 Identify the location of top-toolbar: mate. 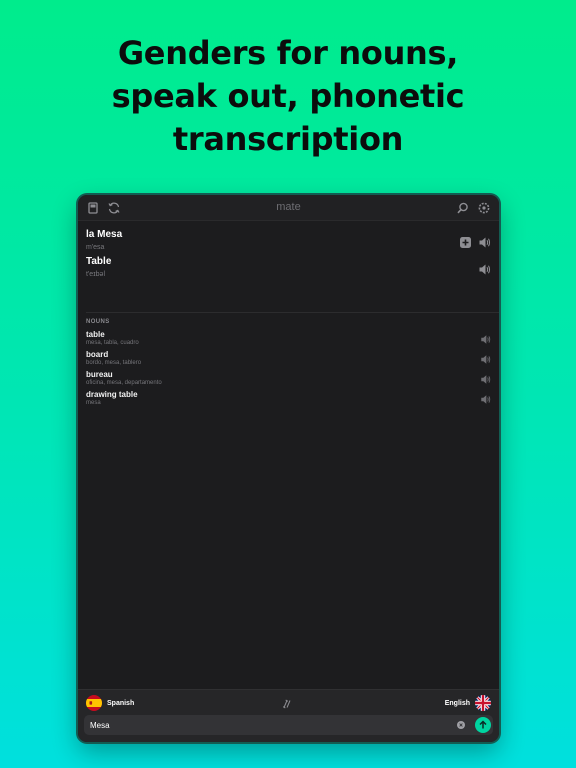
(288, 208).